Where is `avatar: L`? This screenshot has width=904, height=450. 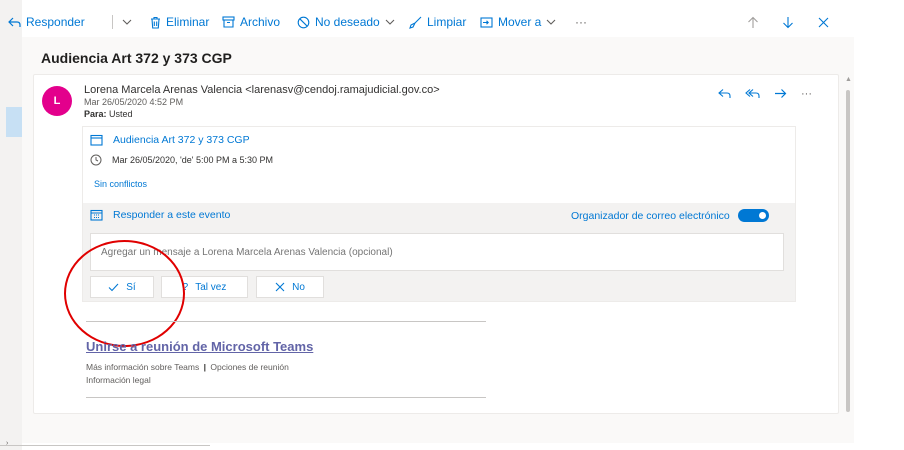
avatar: L is located at coordinates (57, 101).